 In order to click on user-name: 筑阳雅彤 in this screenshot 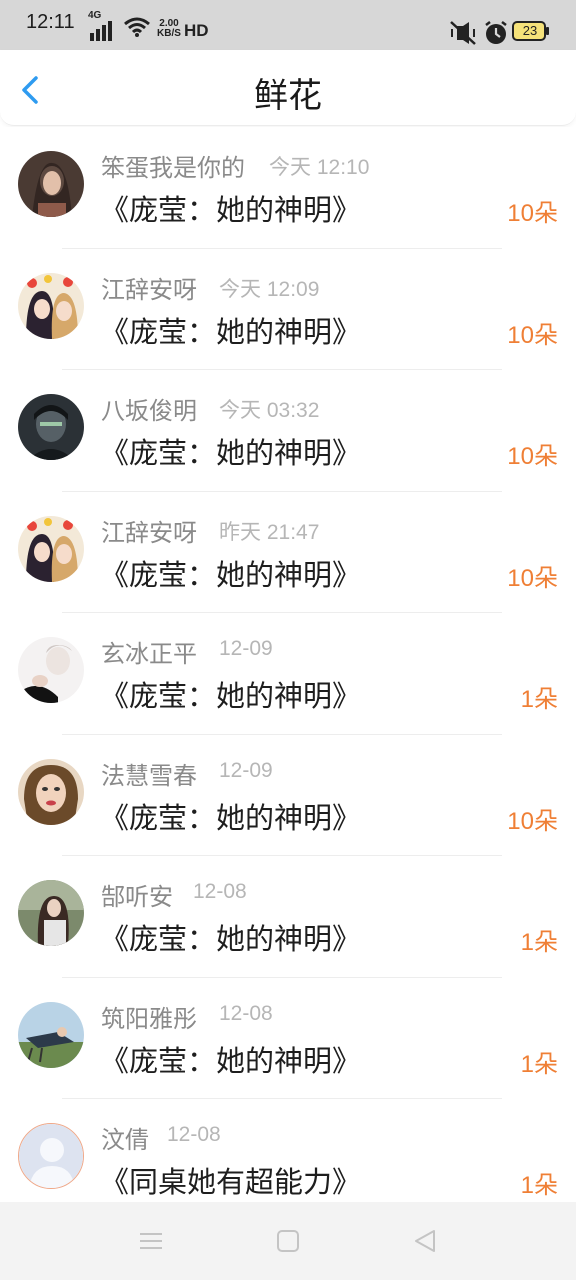, I will do `click(149, 1018)`.